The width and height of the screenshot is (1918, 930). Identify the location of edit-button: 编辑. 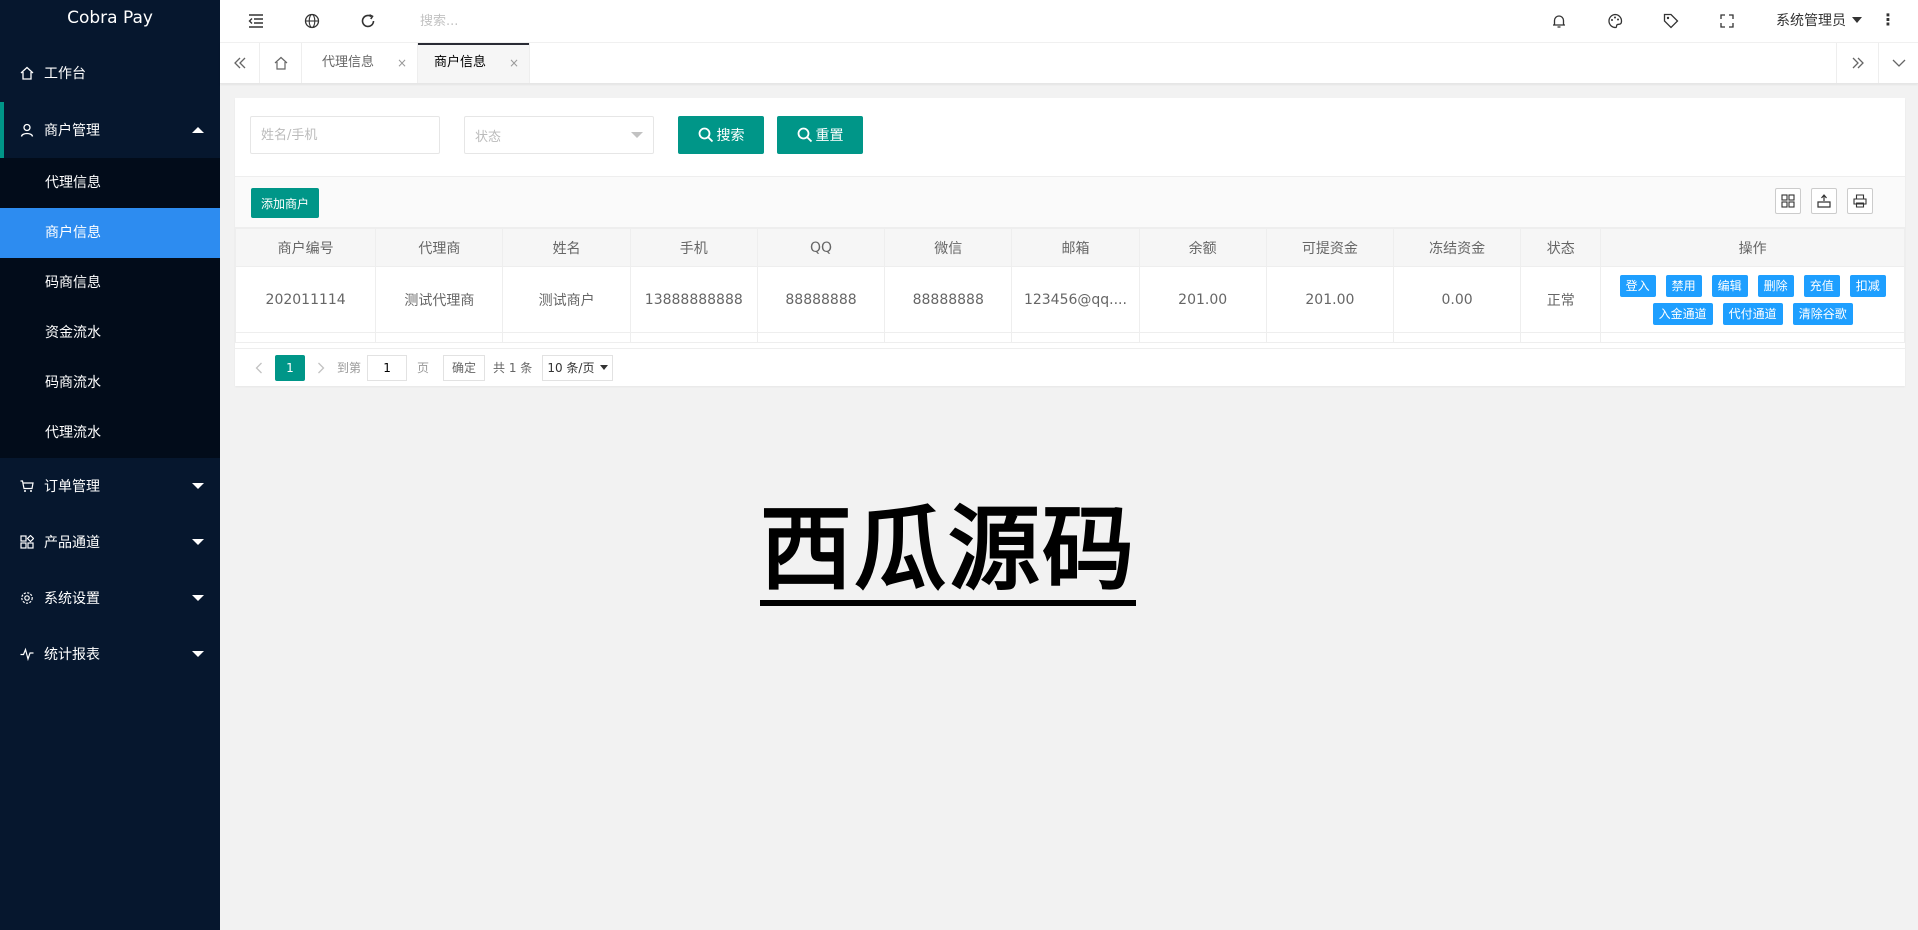
(1729, 285).